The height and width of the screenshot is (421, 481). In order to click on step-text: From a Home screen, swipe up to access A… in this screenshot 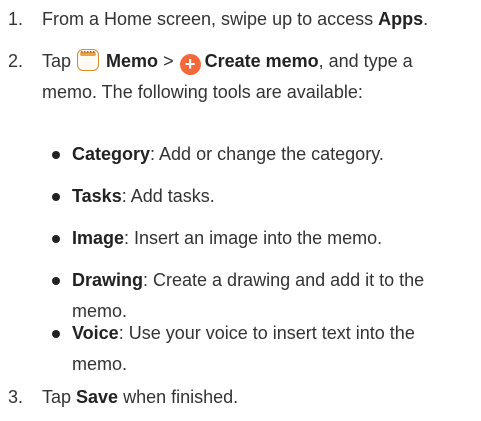, I will do `click(257, 19)`.